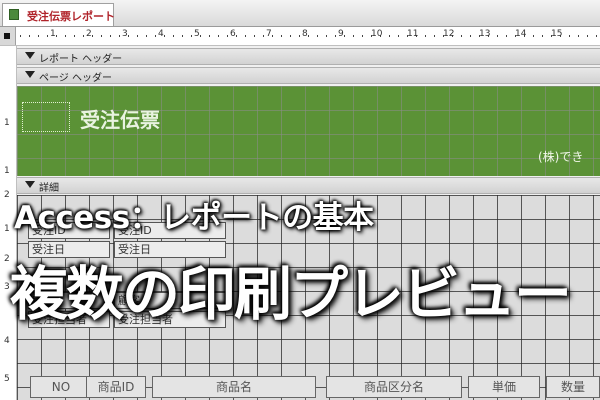  What do you see at coordinates (504, 387) in the screenshot?
I see `column-header-unit-price: 単価` at bounding box center [504, 387].